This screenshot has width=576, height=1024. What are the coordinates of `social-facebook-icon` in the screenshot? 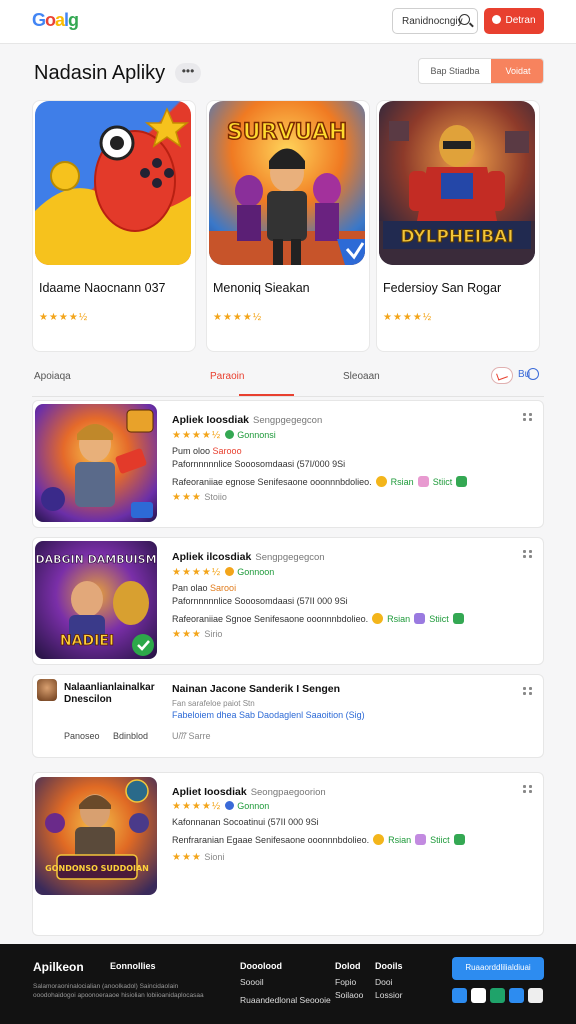 It's located at (459, 995).